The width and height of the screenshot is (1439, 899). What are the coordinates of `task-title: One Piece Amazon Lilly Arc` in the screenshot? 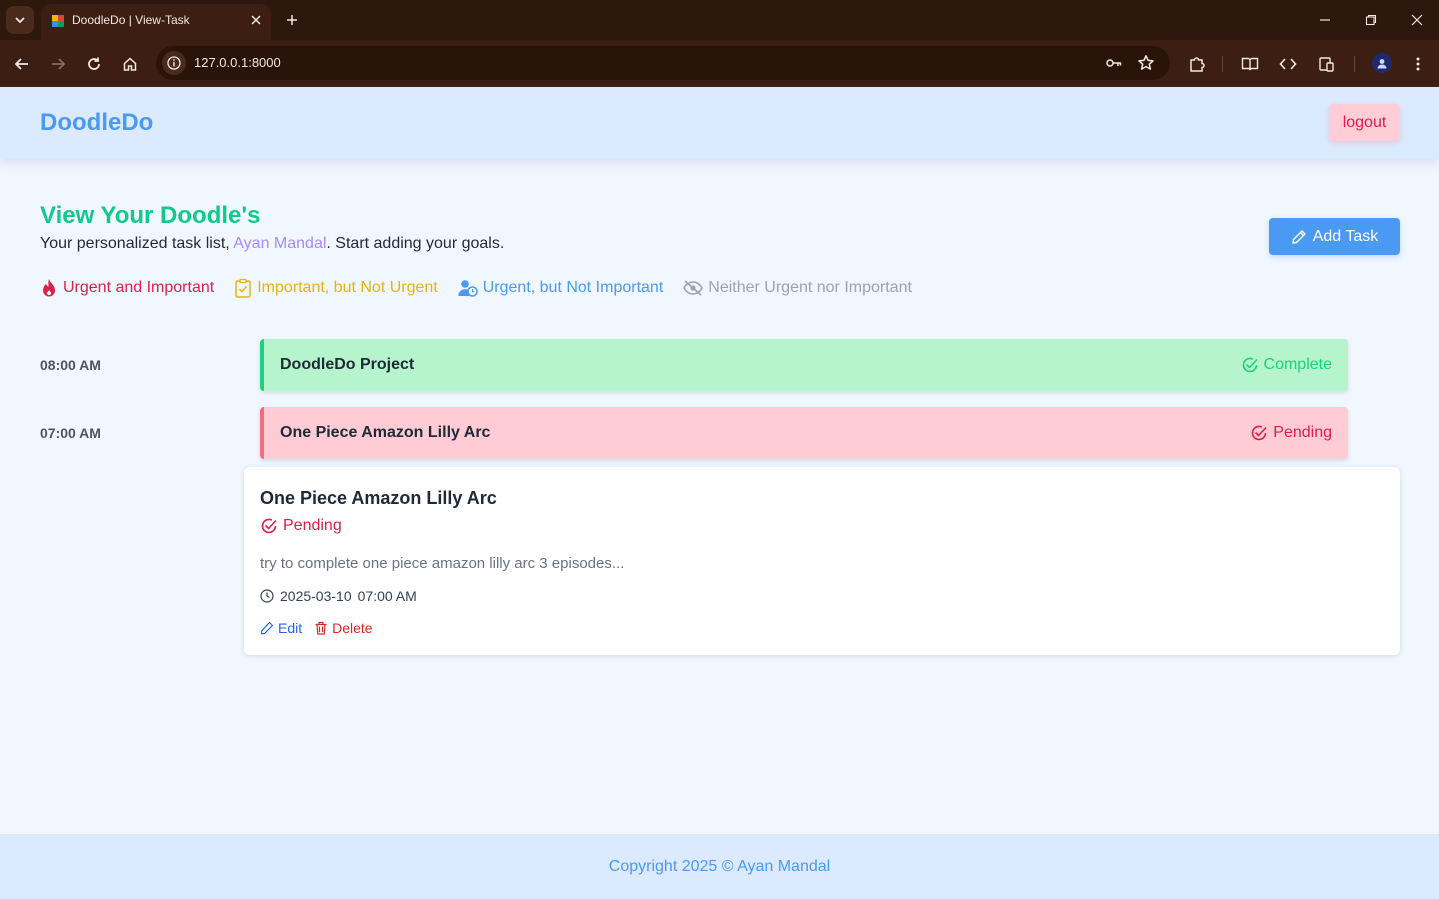 It's located at (385, 432).